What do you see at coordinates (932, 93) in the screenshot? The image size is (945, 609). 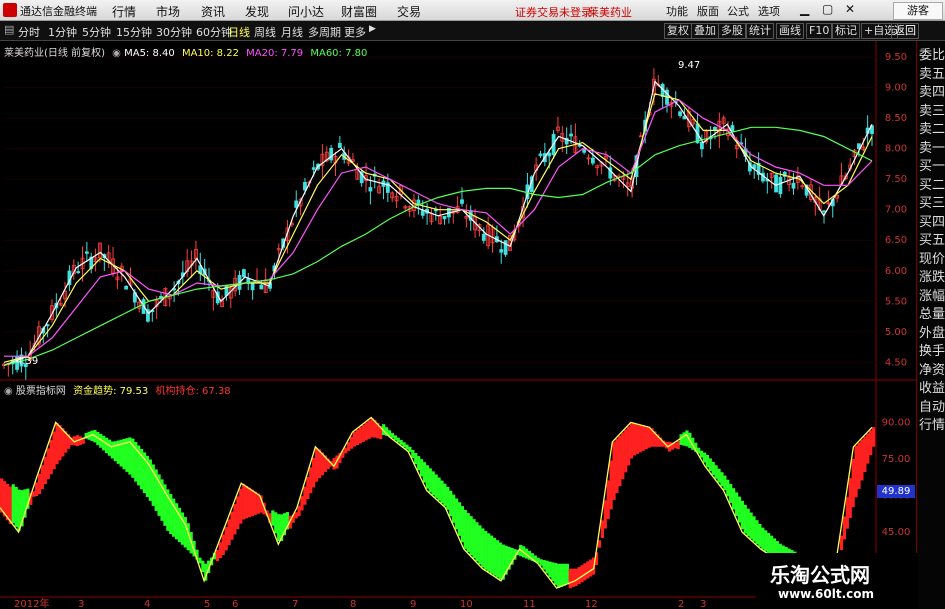 I see `side-item-2: 卖四` at bounding box center [932, 93].